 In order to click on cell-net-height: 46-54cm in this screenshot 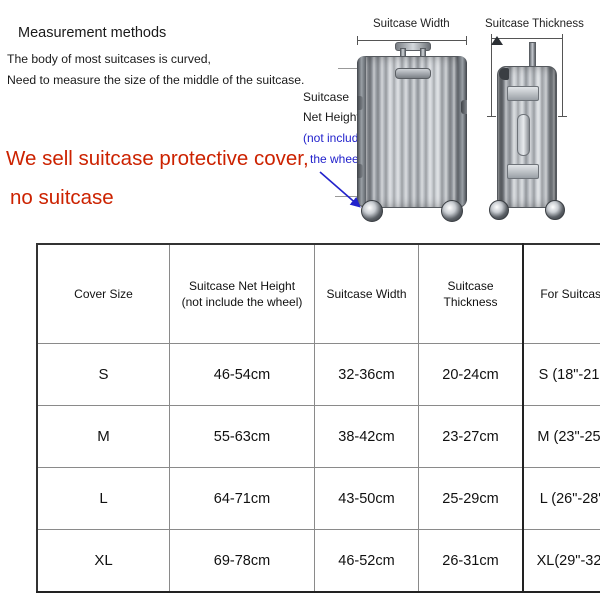, I will do `click(242, 374)`.